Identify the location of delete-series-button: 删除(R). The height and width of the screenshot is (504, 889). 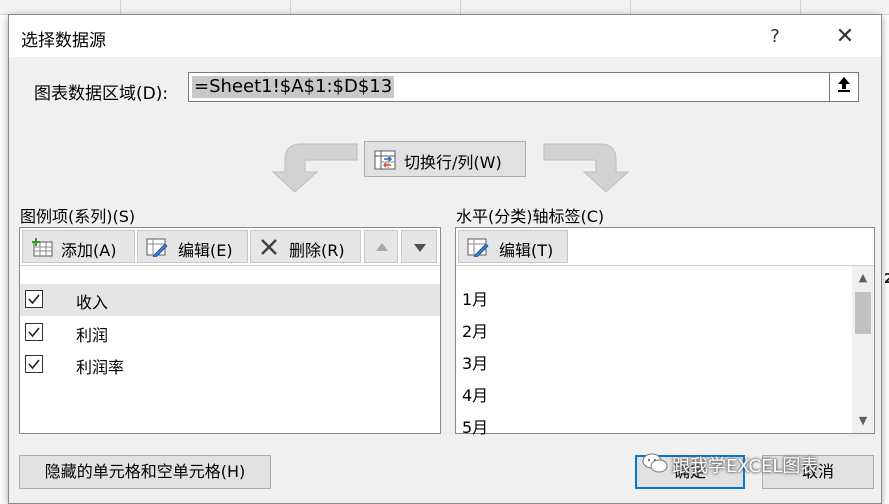
(305, 246).